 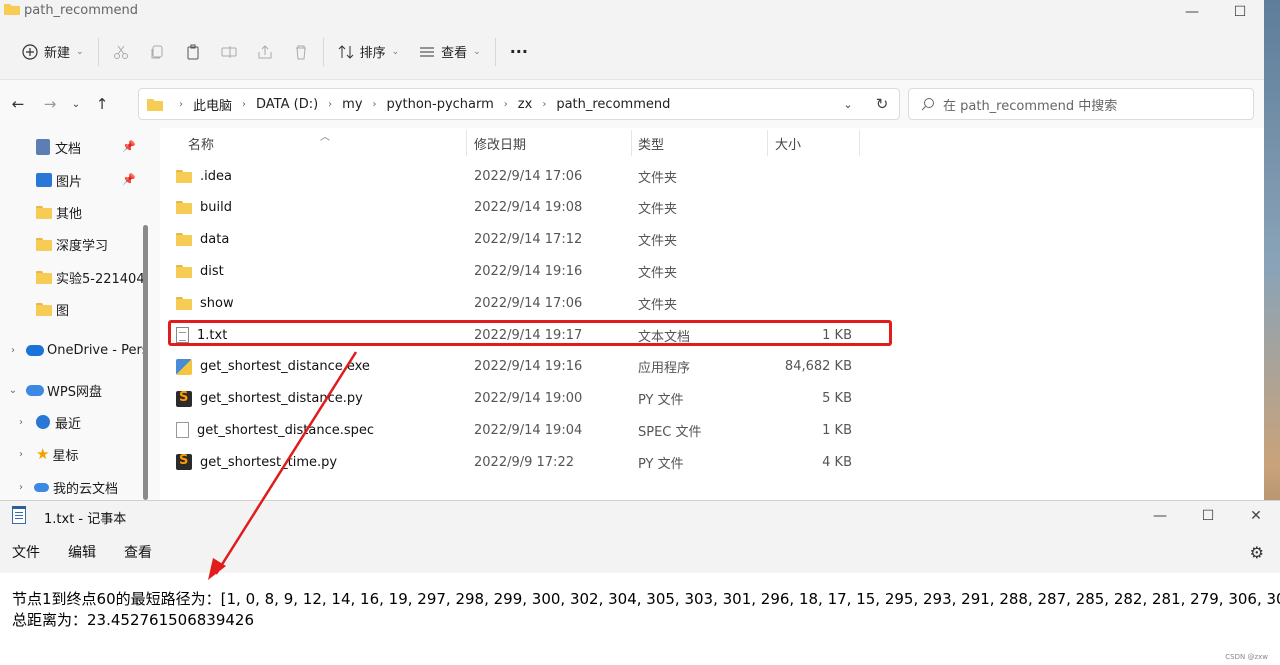 I want to click on sidebar-scrollbar, so click(x=145, y=362).